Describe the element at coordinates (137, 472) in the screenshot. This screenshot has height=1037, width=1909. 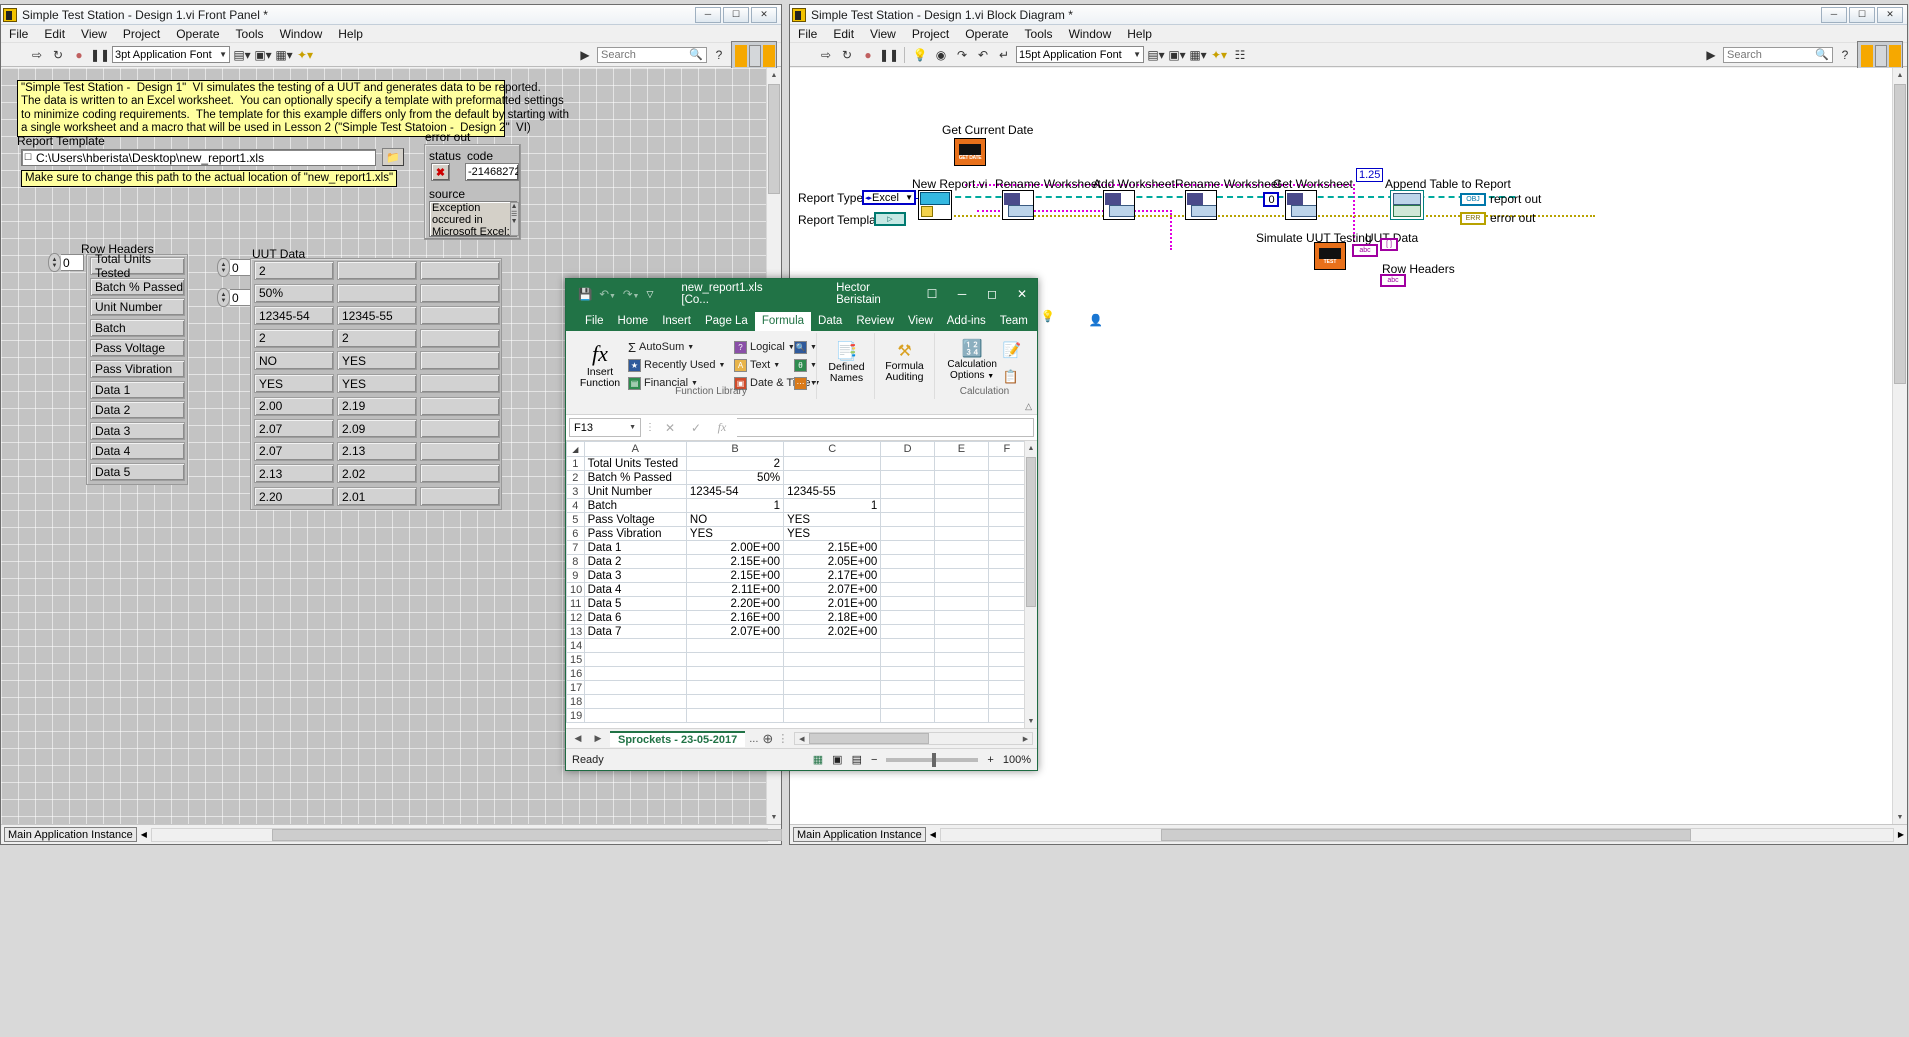
I see `row-header-item: Data 5` at that location.